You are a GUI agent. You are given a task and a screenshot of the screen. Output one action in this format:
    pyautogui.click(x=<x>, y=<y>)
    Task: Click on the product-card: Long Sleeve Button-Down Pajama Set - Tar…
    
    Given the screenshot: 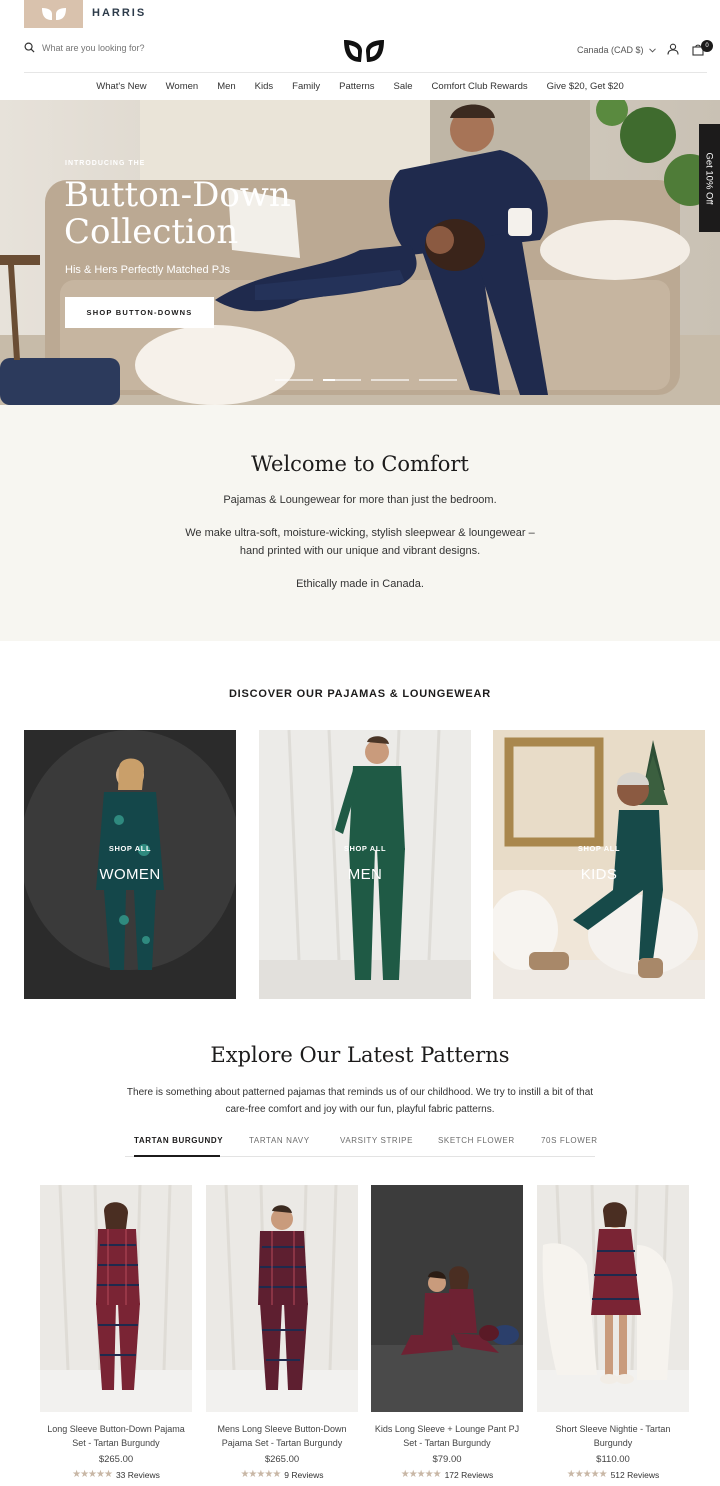 What is the action you would take?
    pyautogui.click(x=116, y=1332)
    